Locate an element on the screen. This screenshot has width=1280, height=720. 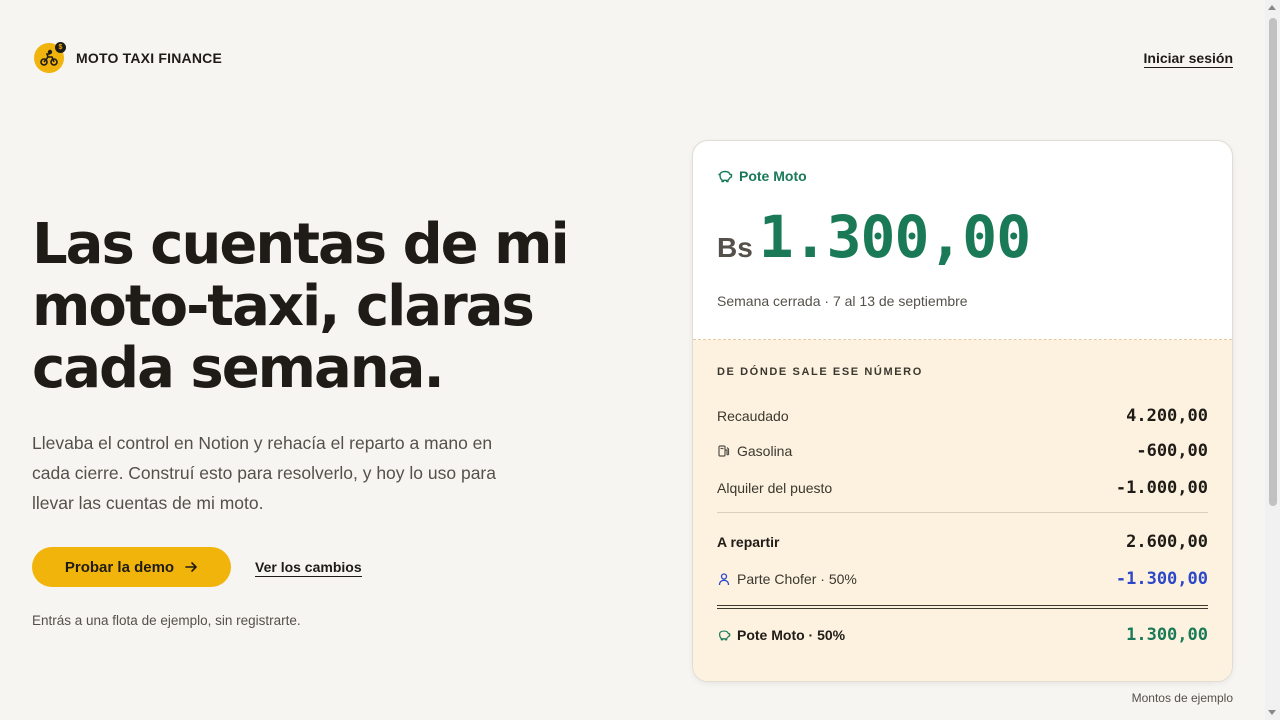
pote-amount: Bs 1.300,00 is located at coordinates (874, 237).